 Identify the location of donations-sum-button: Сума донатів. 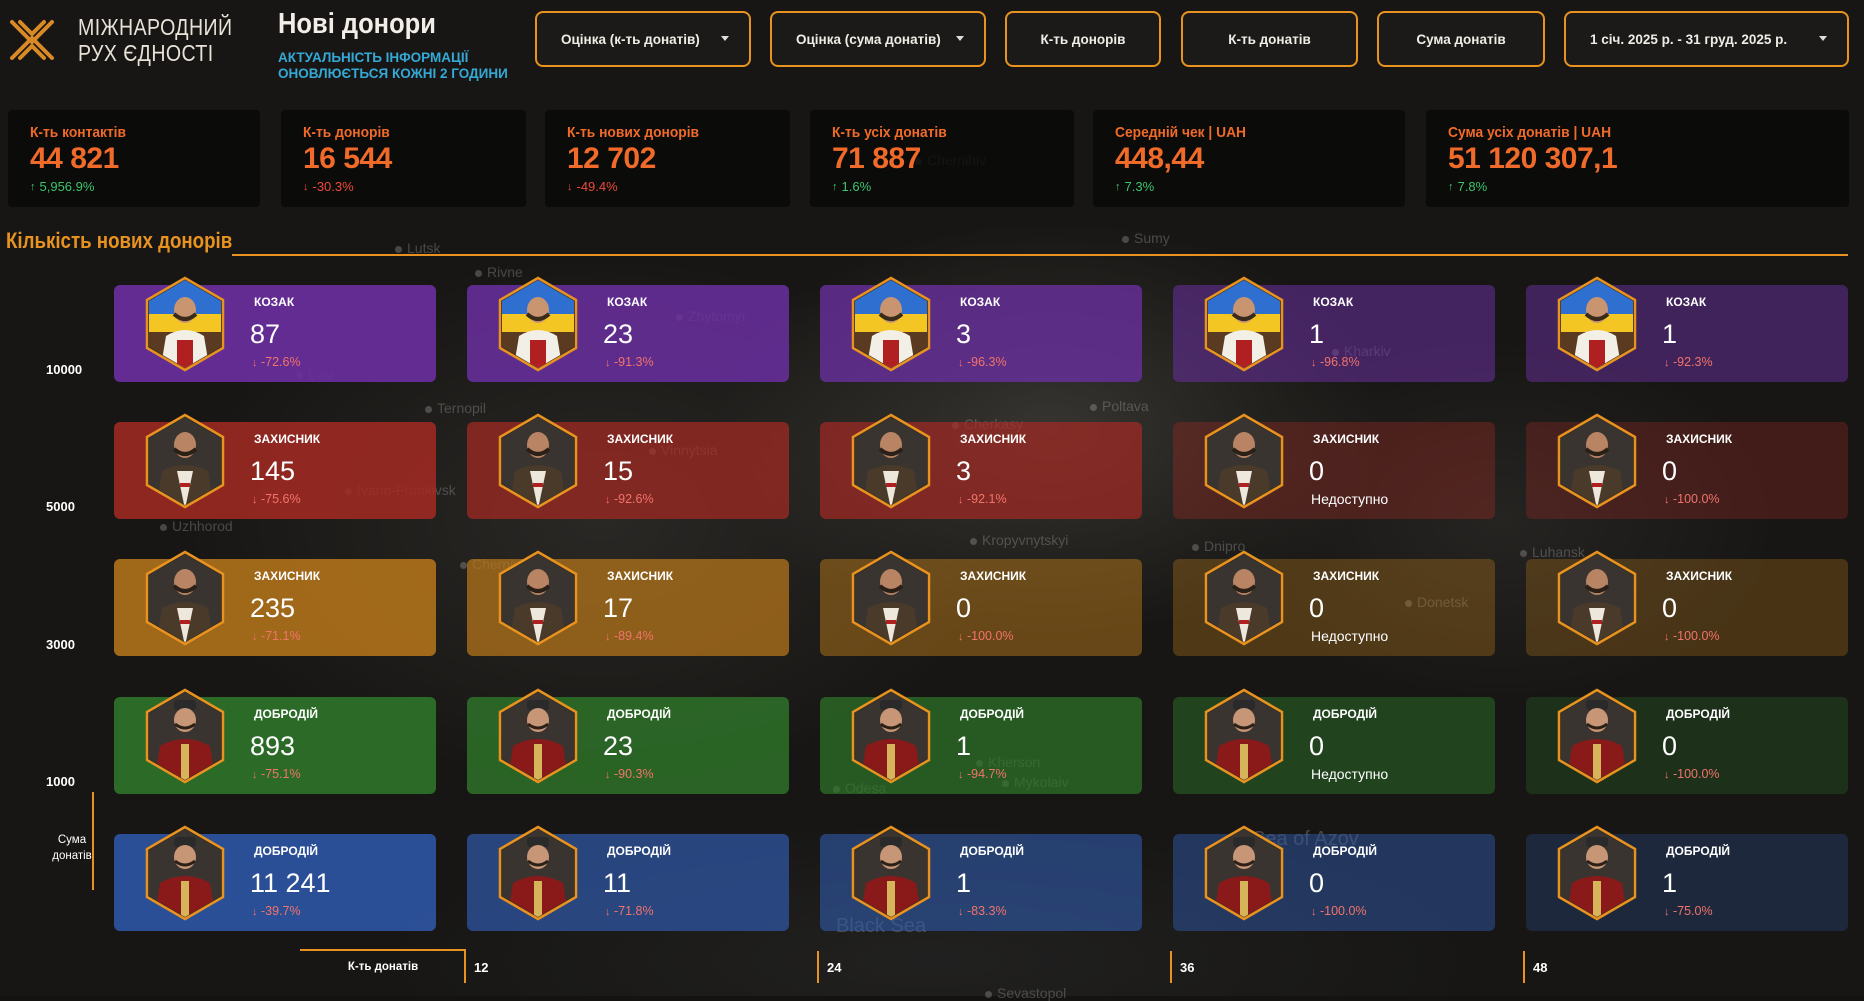
(1461, 39).